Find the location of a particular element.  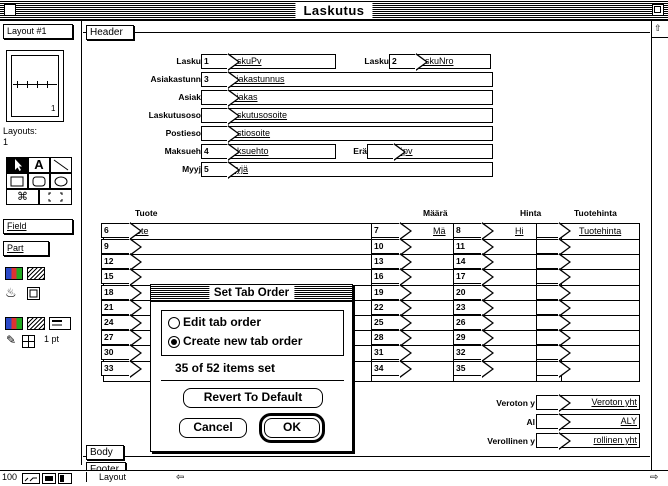

line-tool-icon is located at coordinates (61, 165).